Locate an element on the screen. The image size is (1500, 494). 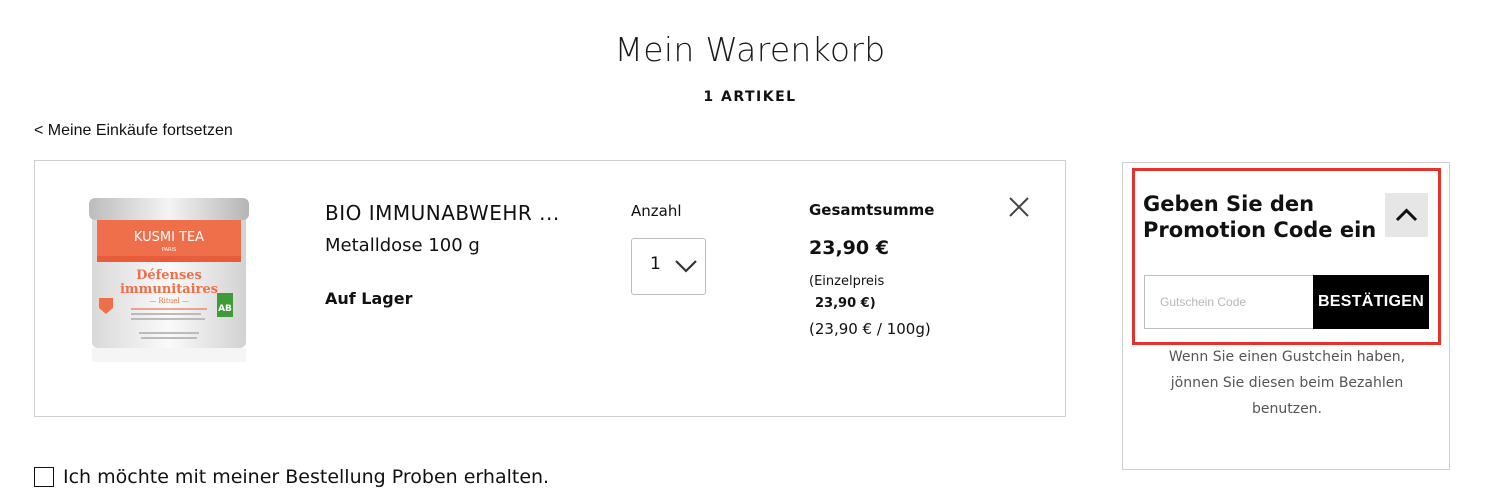
chevron-down-icon is located at coordinates (686, 266).